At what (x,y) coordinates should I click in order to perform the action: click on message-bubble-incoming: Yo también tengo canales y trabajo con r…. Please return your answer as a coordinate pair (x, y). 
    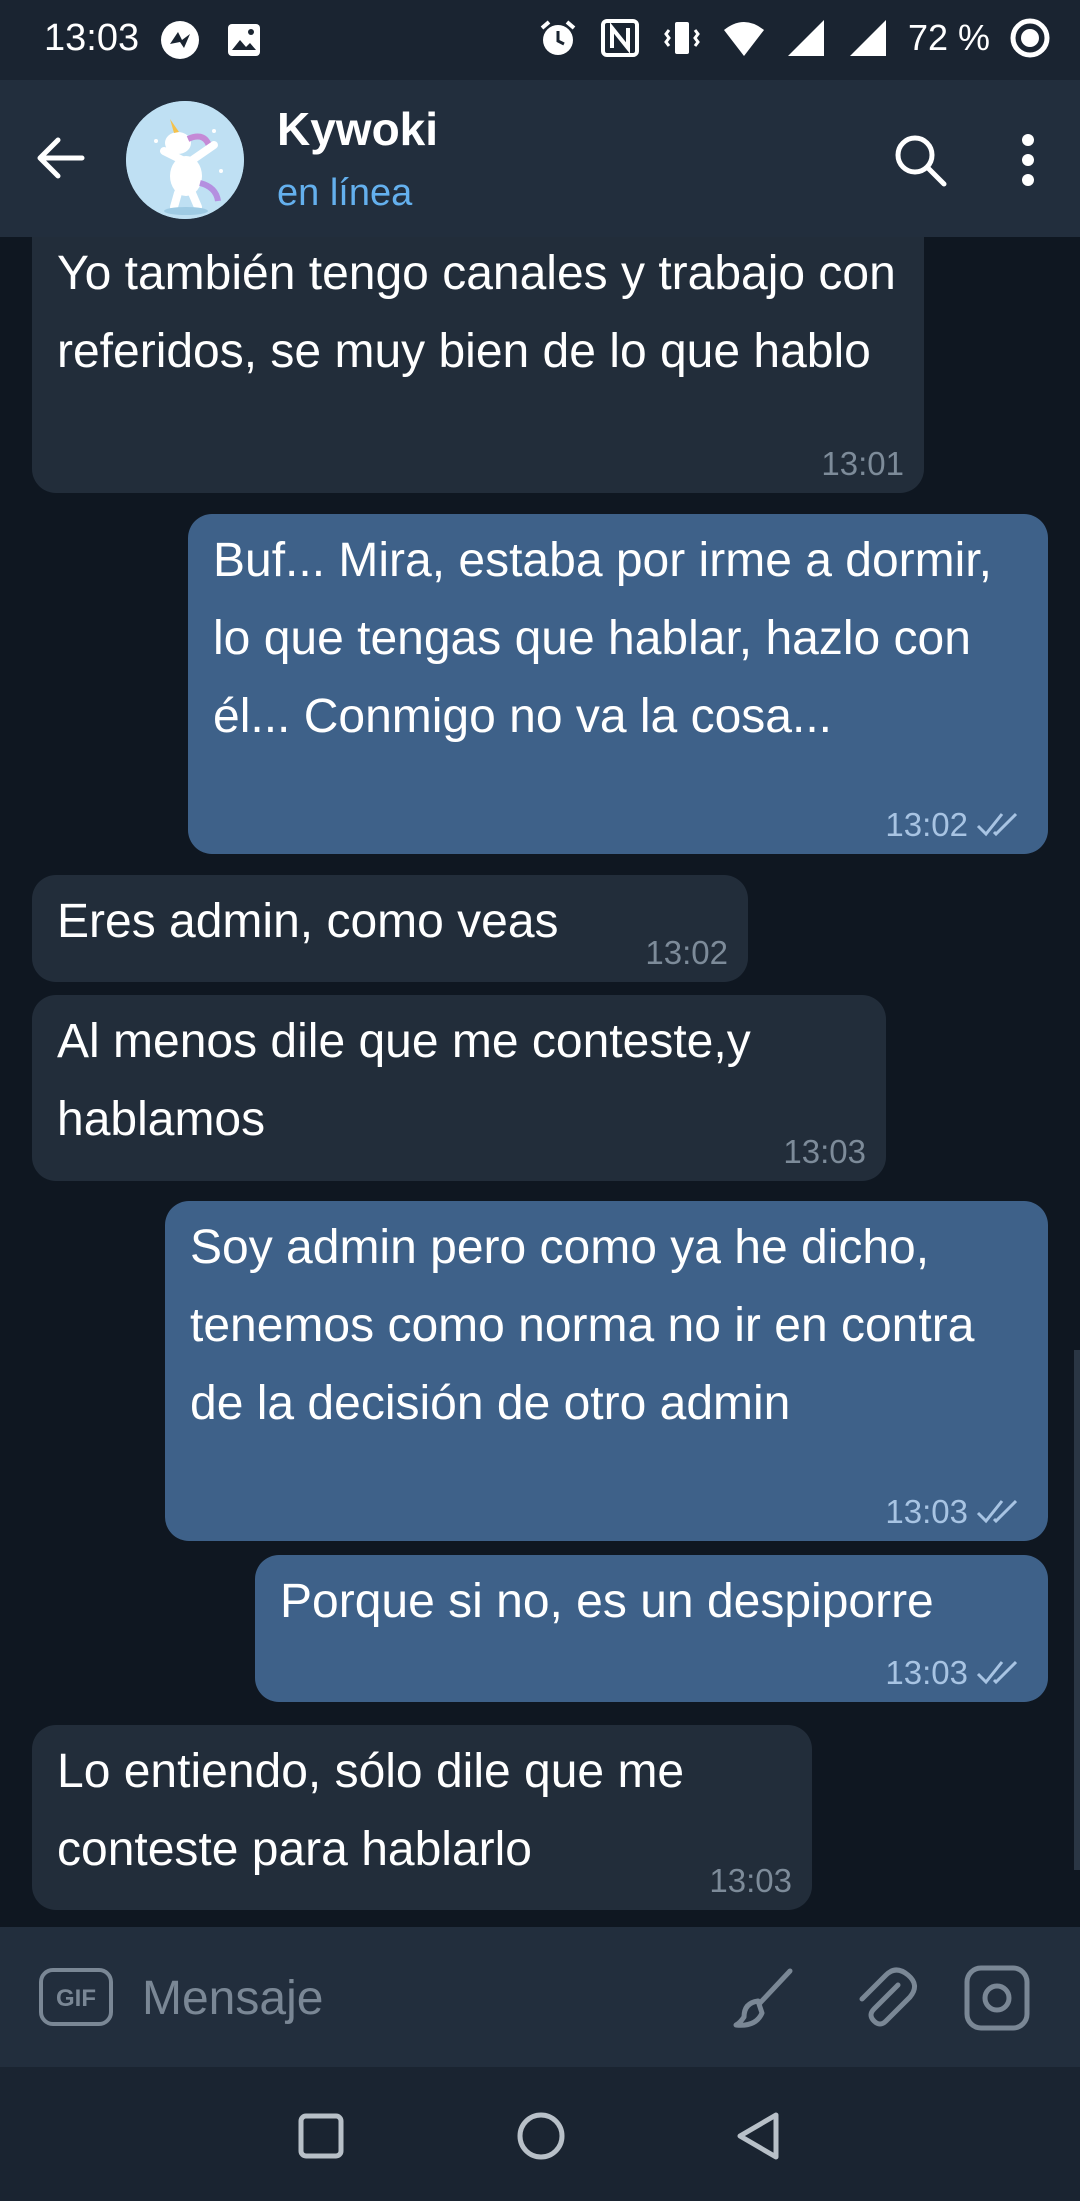
    Looking at the image, I should click on (478, 365).